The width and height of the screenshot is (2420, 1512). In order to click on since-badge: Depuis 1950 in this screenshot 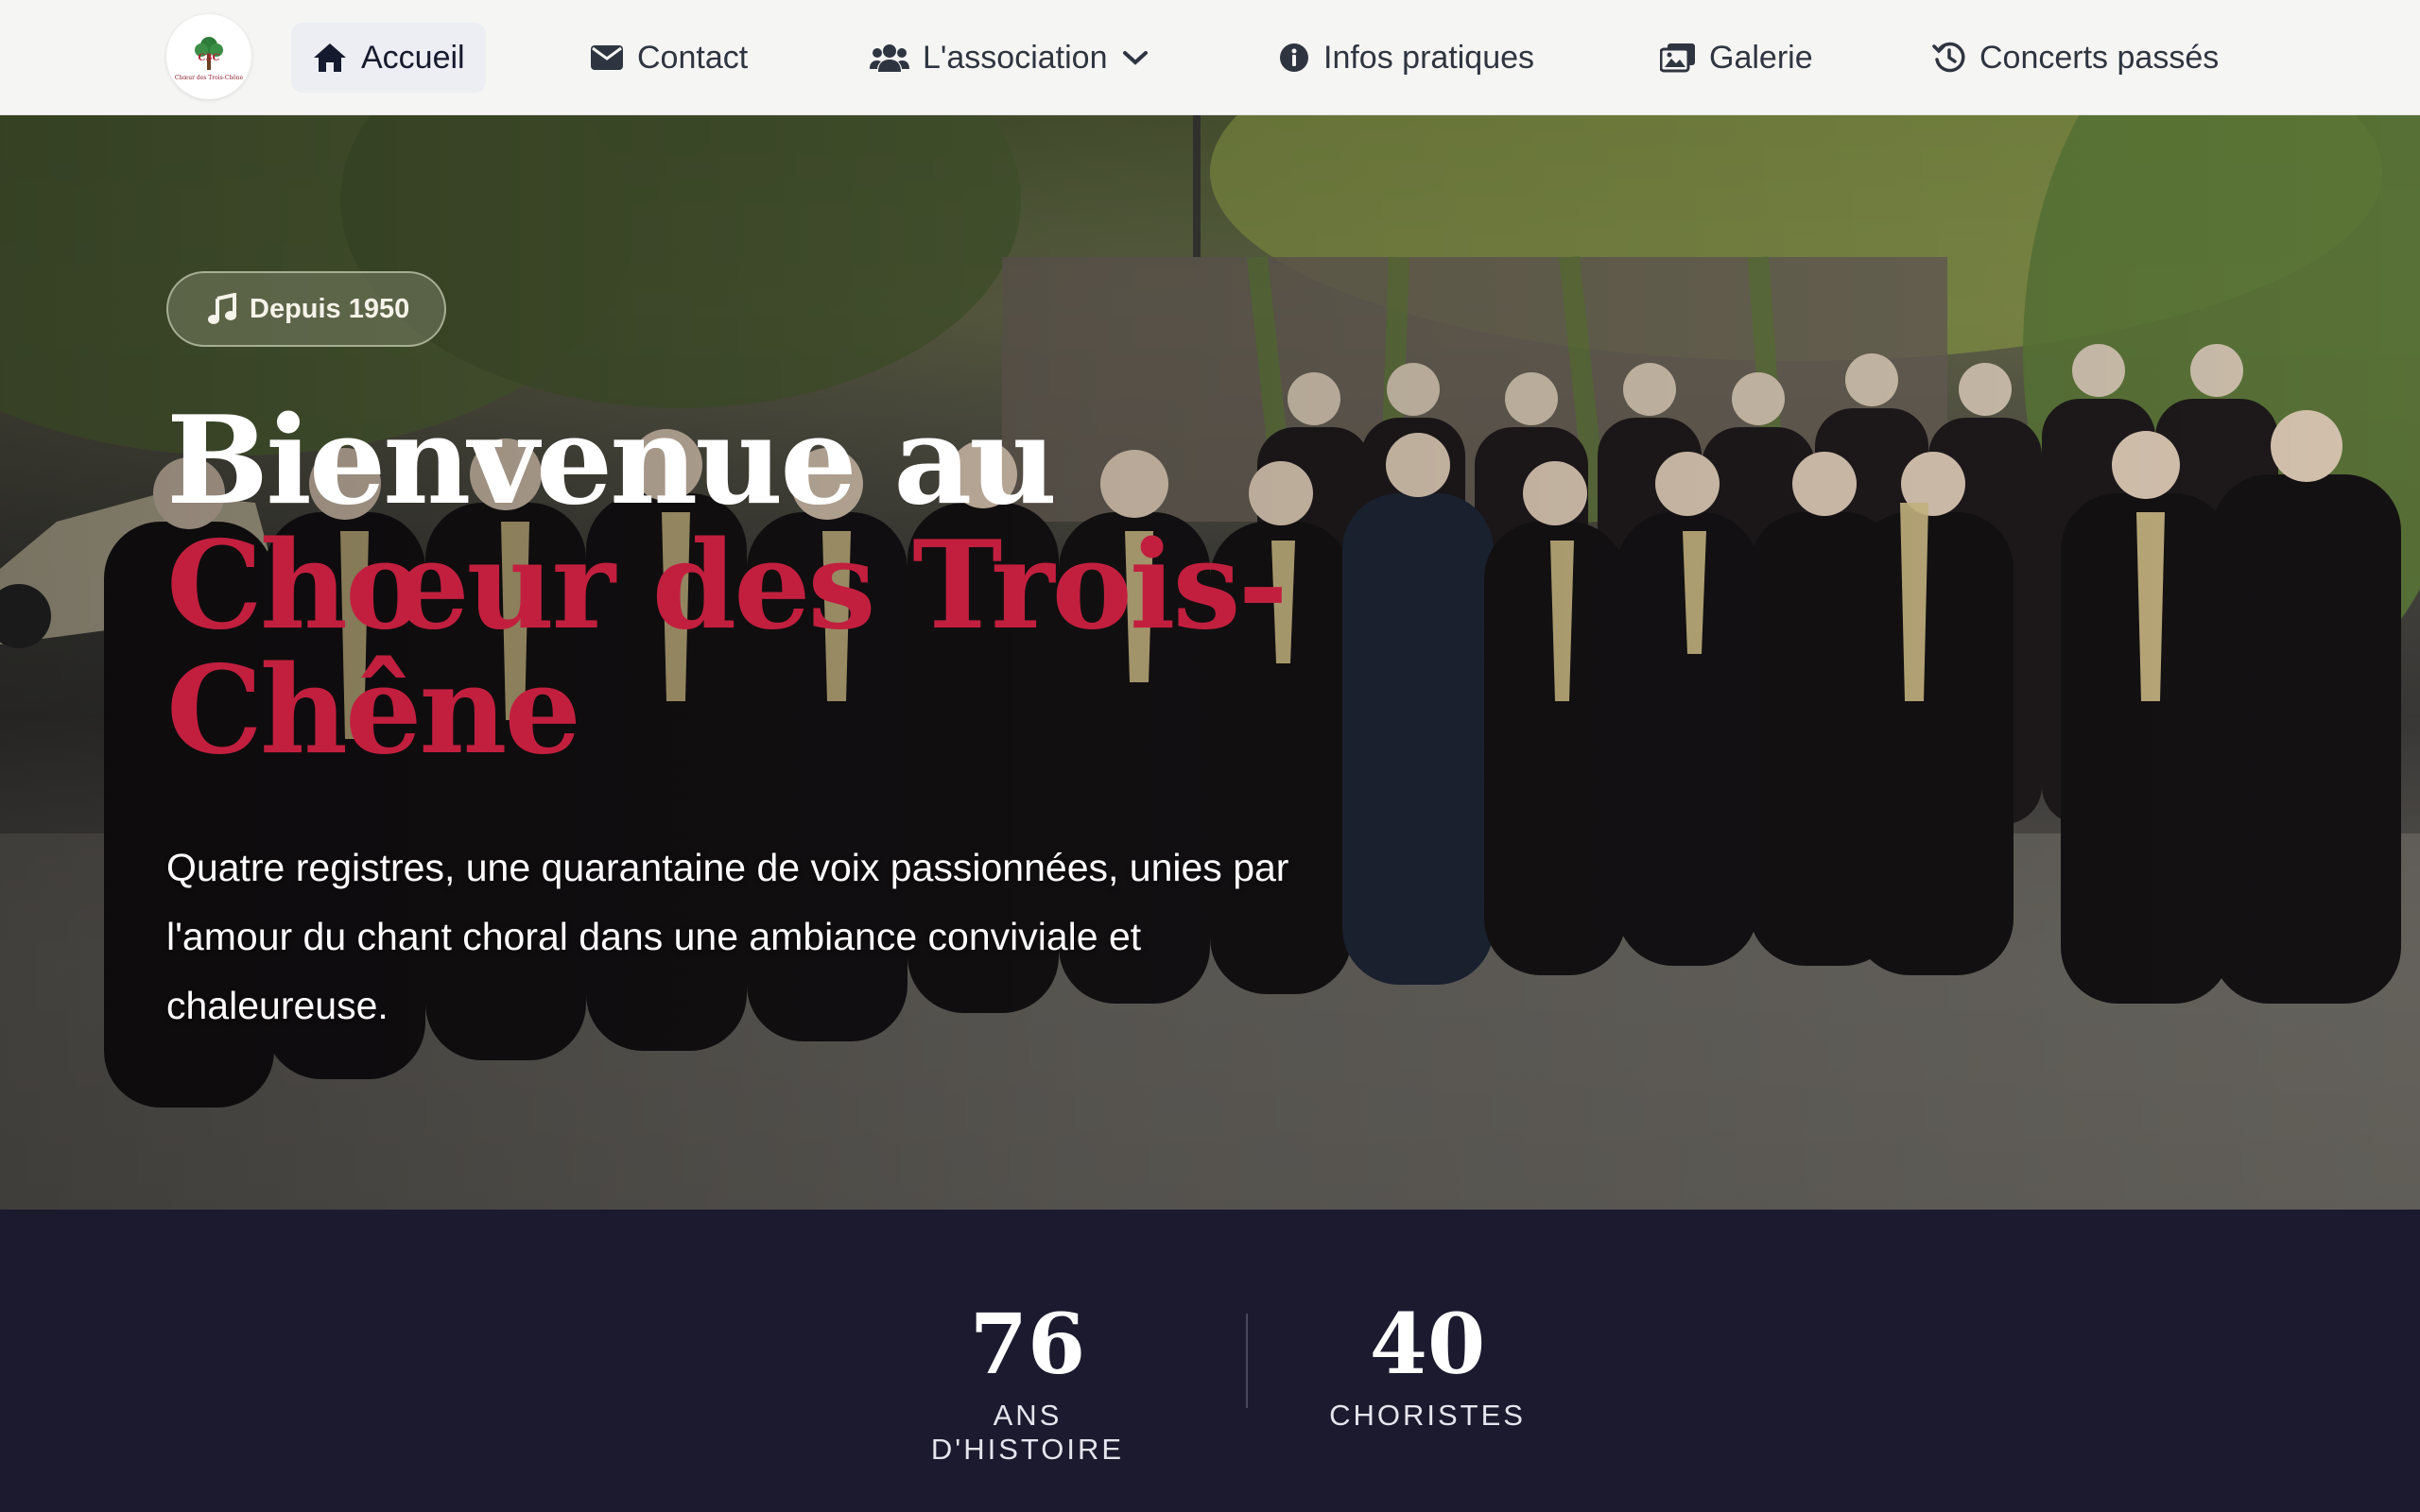, I will do `click(306, 309)`.